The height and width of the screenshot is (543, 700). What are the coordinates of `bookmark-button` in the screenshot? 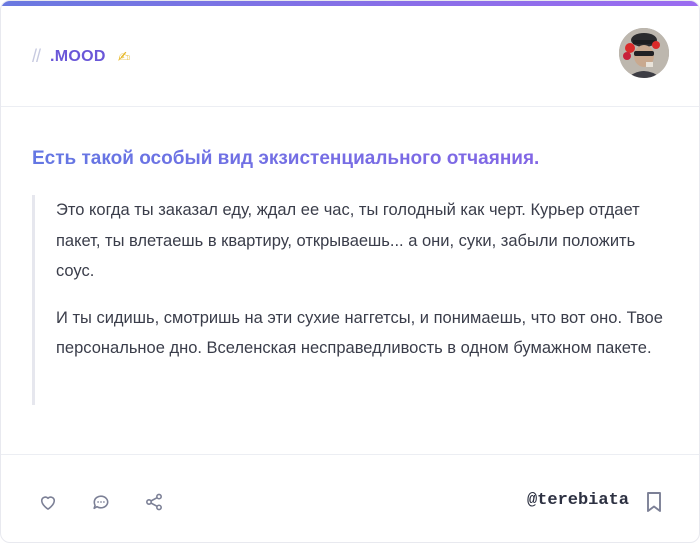 It's located at (654, 504).